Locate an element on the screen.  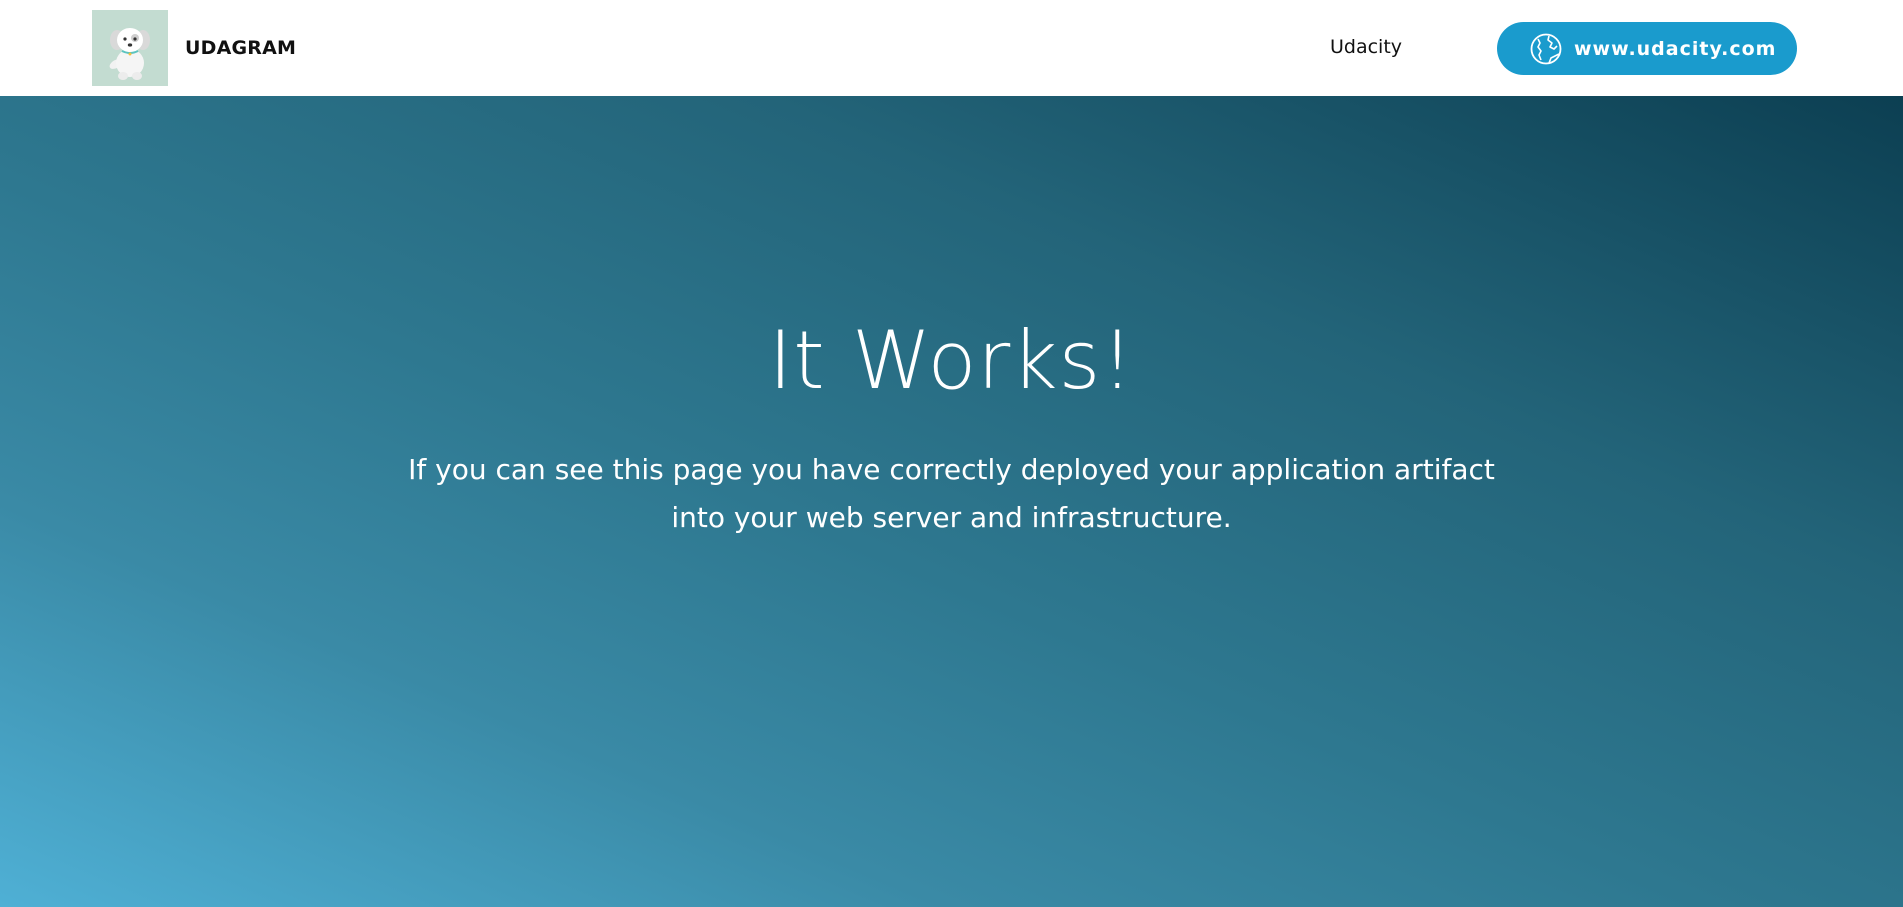
udacity-website-button: www.udacity.com is located at coordinates (1647, 48).